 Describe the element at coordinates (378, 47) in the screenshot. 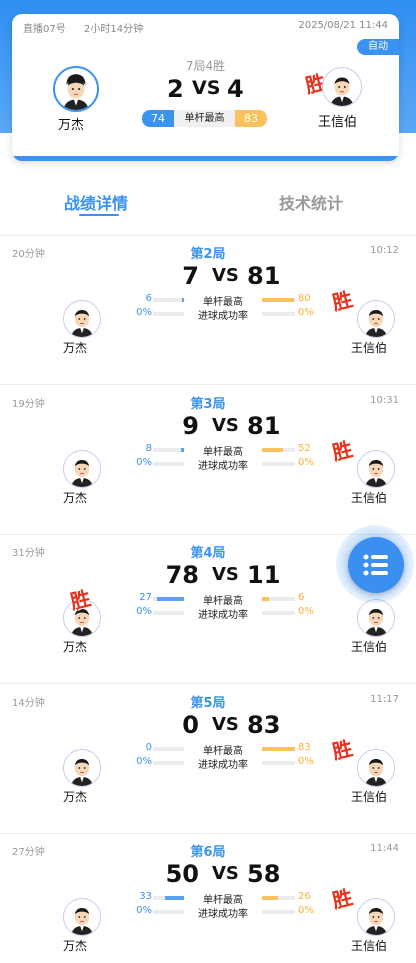

I see `auto-badge: 自动` at that location.